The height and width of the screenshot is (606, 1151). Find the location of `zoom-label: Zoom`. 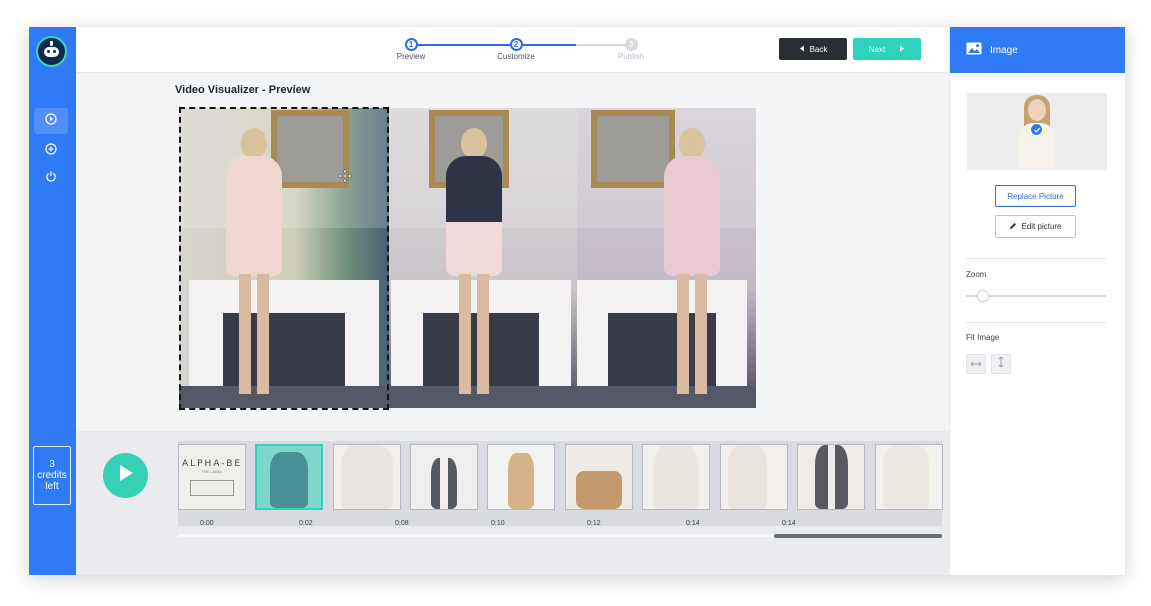

zoom-label: Zoom is located at coordinates (976, 274).